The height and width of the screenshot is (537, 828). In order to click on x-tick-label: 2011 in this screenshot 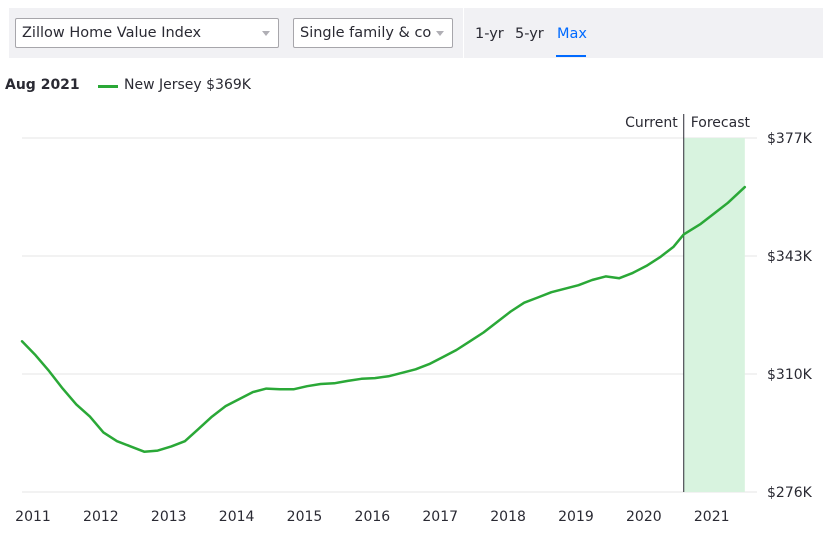, I will do `click(33, 517)`.